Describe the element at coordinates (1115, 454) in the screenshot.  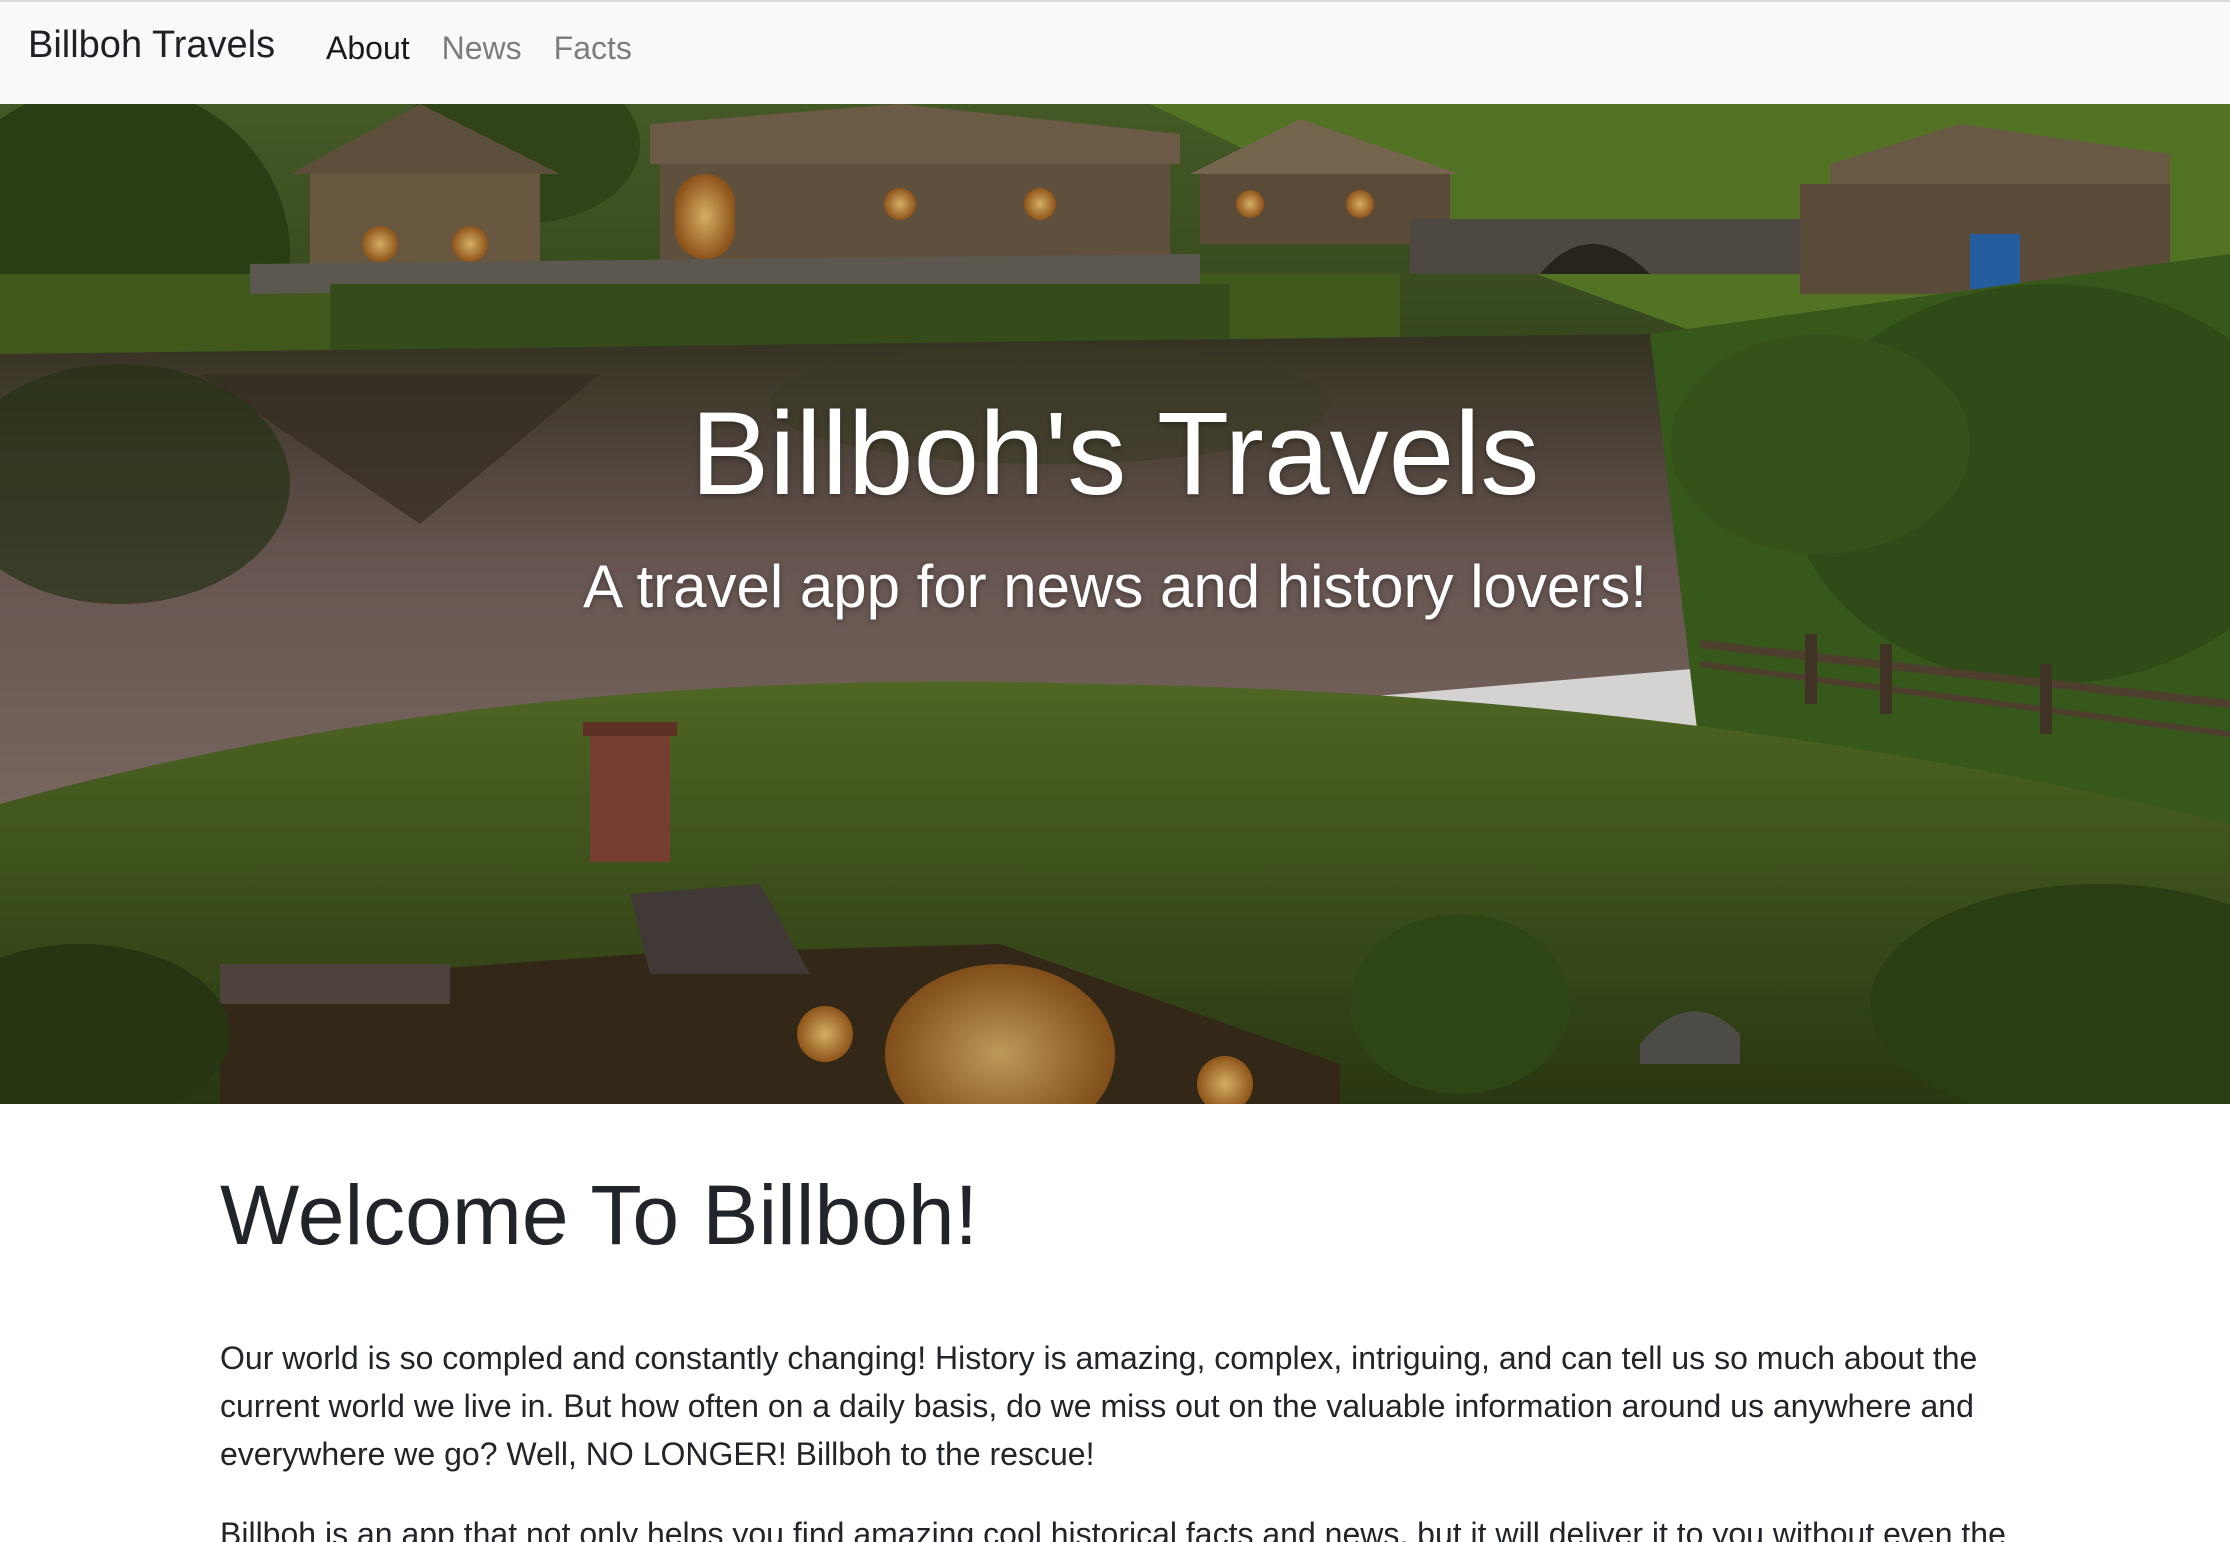
I see `hero-title: Billboh's Travels` at that location.